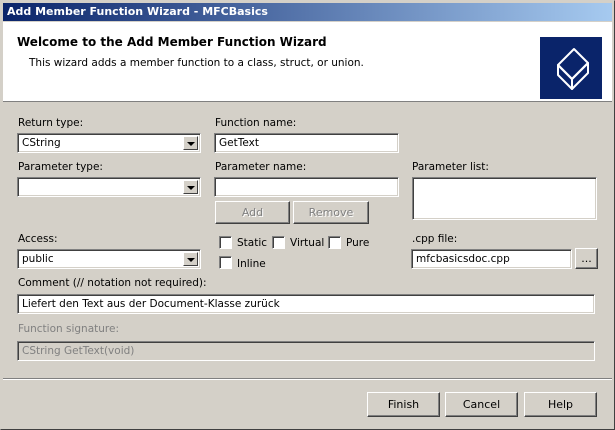 This screenshot has width=615, height=430. Describe the element at coordinates (68, 329) in the screenshot. I see `signature-label: Function signature:` at that location.